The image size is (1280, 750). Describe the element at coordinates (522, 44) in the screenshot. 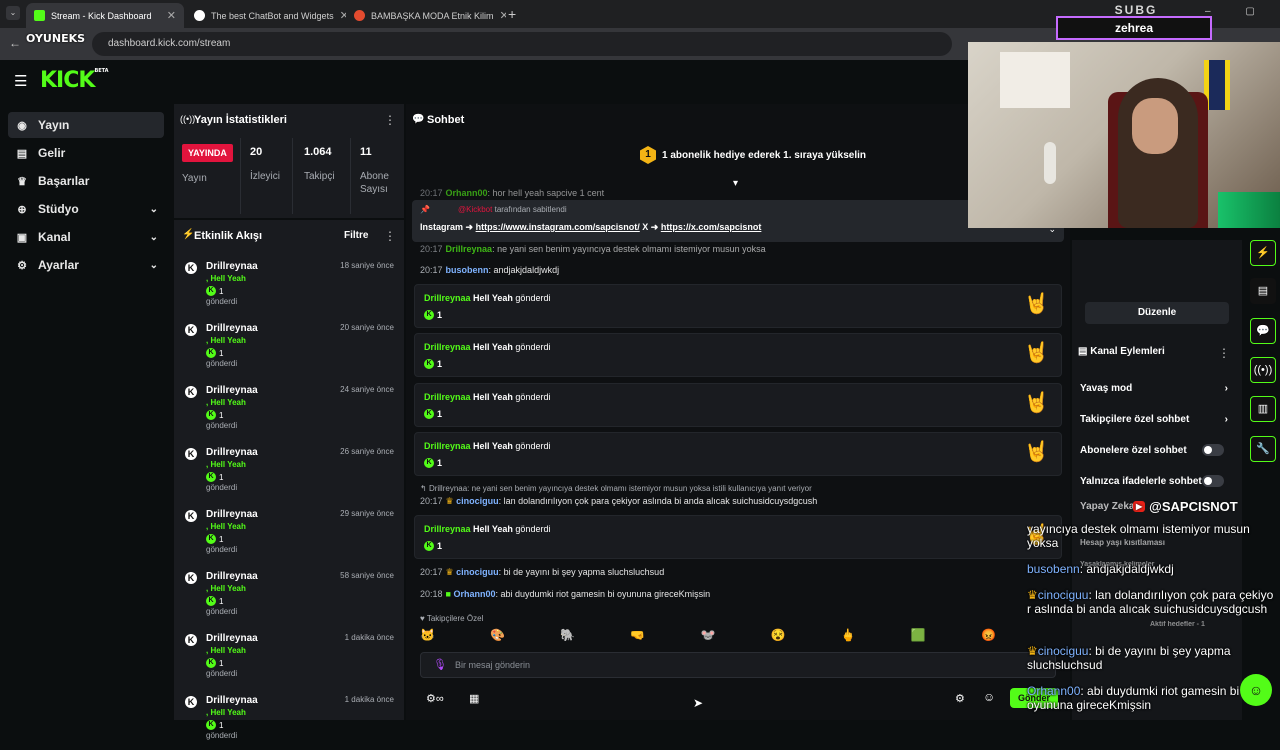

I see `url-field: dashboard.kick.com/stream` at that location.